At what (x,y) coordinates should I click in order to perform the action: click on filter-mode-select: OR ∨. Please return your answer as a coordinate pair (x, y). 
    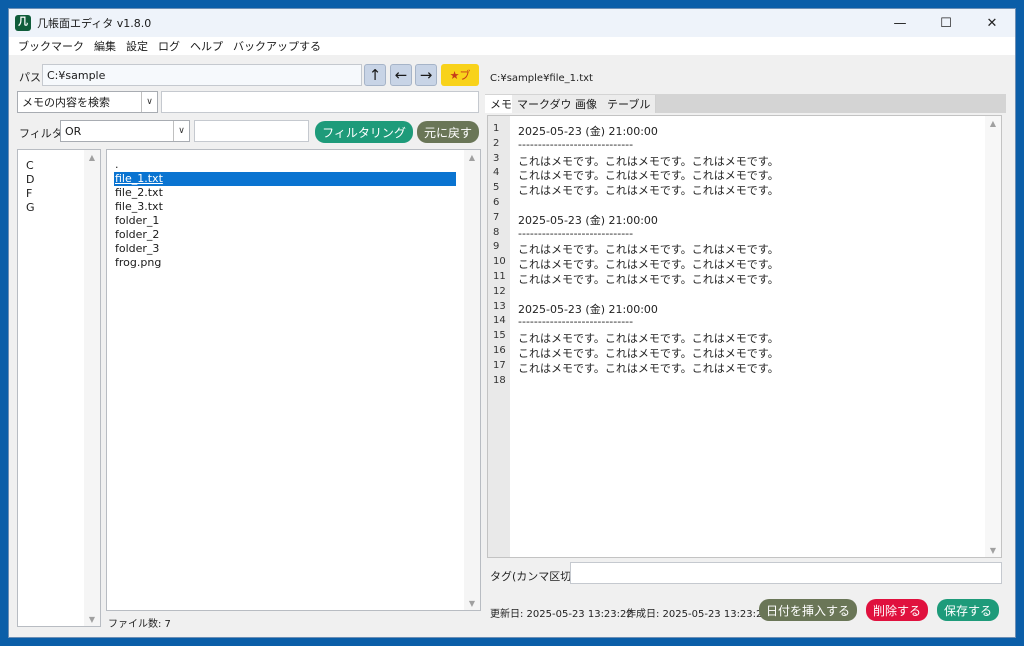
    Looking at the image, I should click on (125, 131).